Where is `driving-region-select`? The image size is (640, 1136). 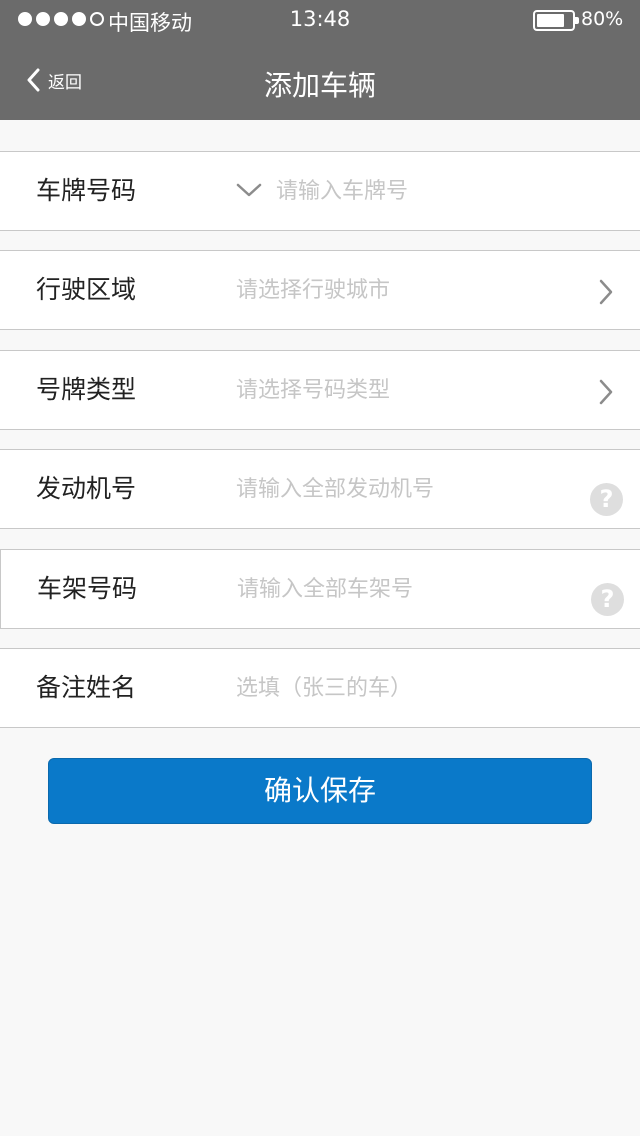 driving-region-select is located at coordinates (406, 290).